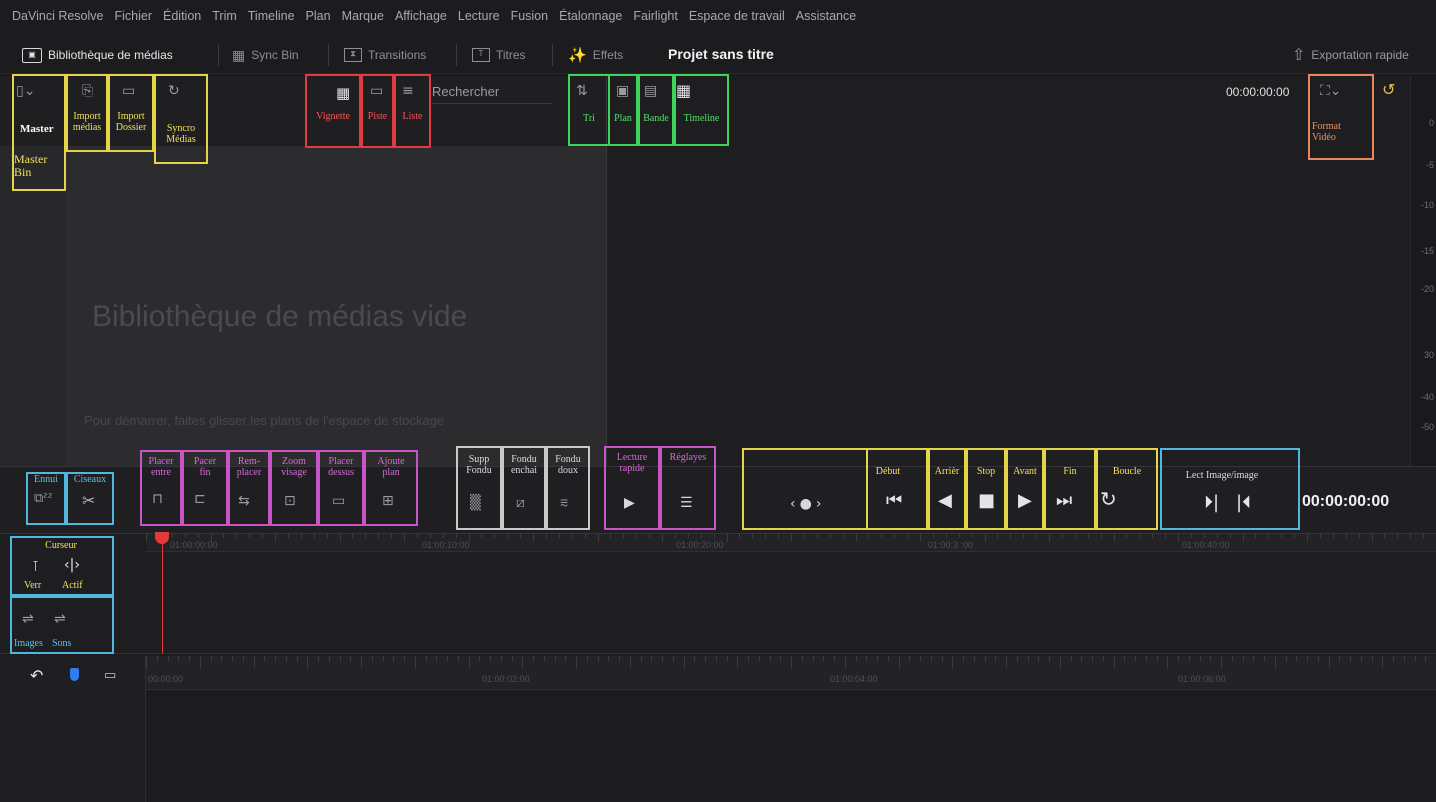 The width and height of the screenshot is (1436, 802). I want to click on search-input: Rechercher, so click(492, 94).